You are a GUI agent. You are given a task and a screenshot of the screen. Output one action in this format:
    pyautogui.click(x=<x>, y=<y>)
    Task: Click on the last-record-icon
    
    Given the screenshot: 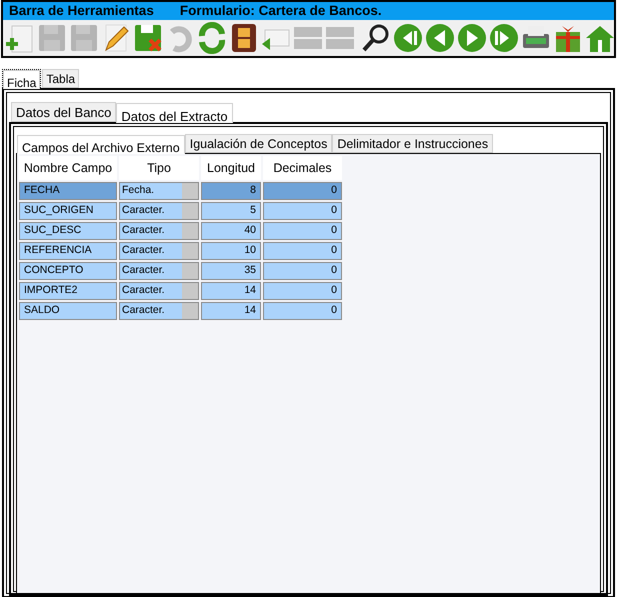 What is the action you would take?
    pyautogui.click(x=504, y=38)
    